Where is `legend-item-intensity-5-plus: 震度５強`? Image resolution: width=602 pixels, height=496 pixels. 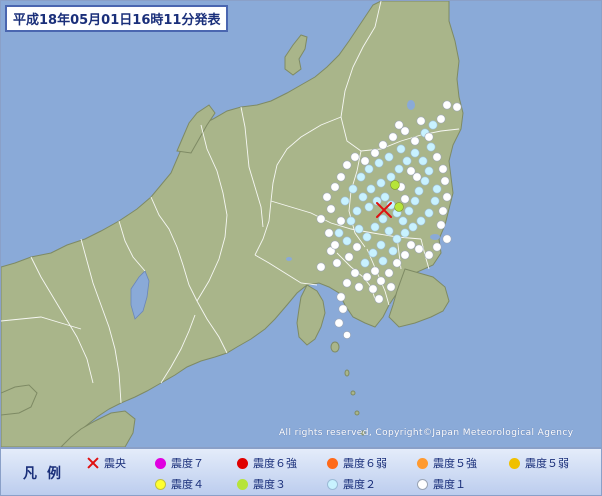 legend-item-intensity-5-plus: 震度５強 is located at coordinates (447, 463).